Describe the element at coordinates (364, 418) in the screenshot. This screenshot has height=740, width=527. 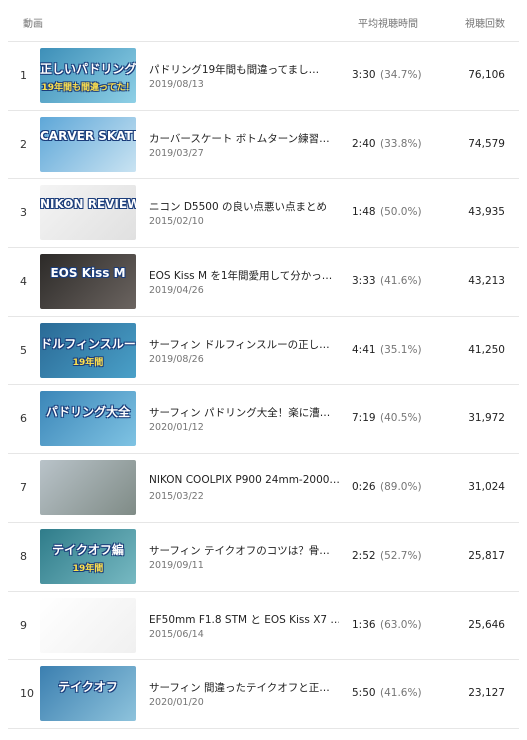
I see `avg-view-duration: 7:19` at that location.